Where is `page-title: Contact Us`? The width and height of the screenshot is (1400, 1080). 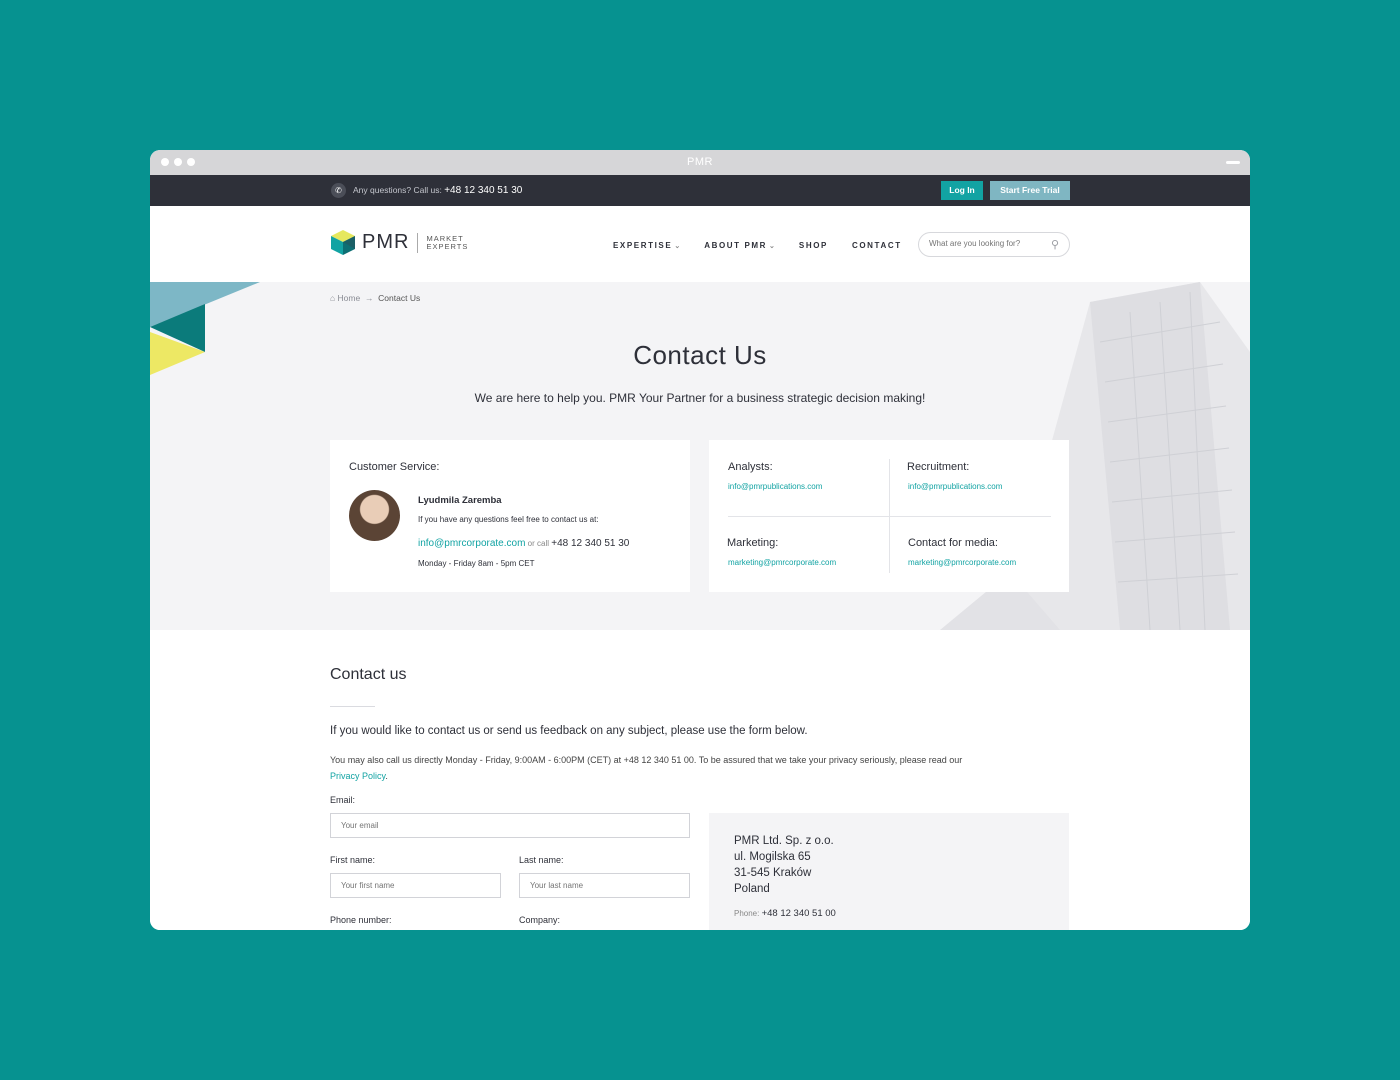
page-title: Contact Us is located at coordinates (700, 355).